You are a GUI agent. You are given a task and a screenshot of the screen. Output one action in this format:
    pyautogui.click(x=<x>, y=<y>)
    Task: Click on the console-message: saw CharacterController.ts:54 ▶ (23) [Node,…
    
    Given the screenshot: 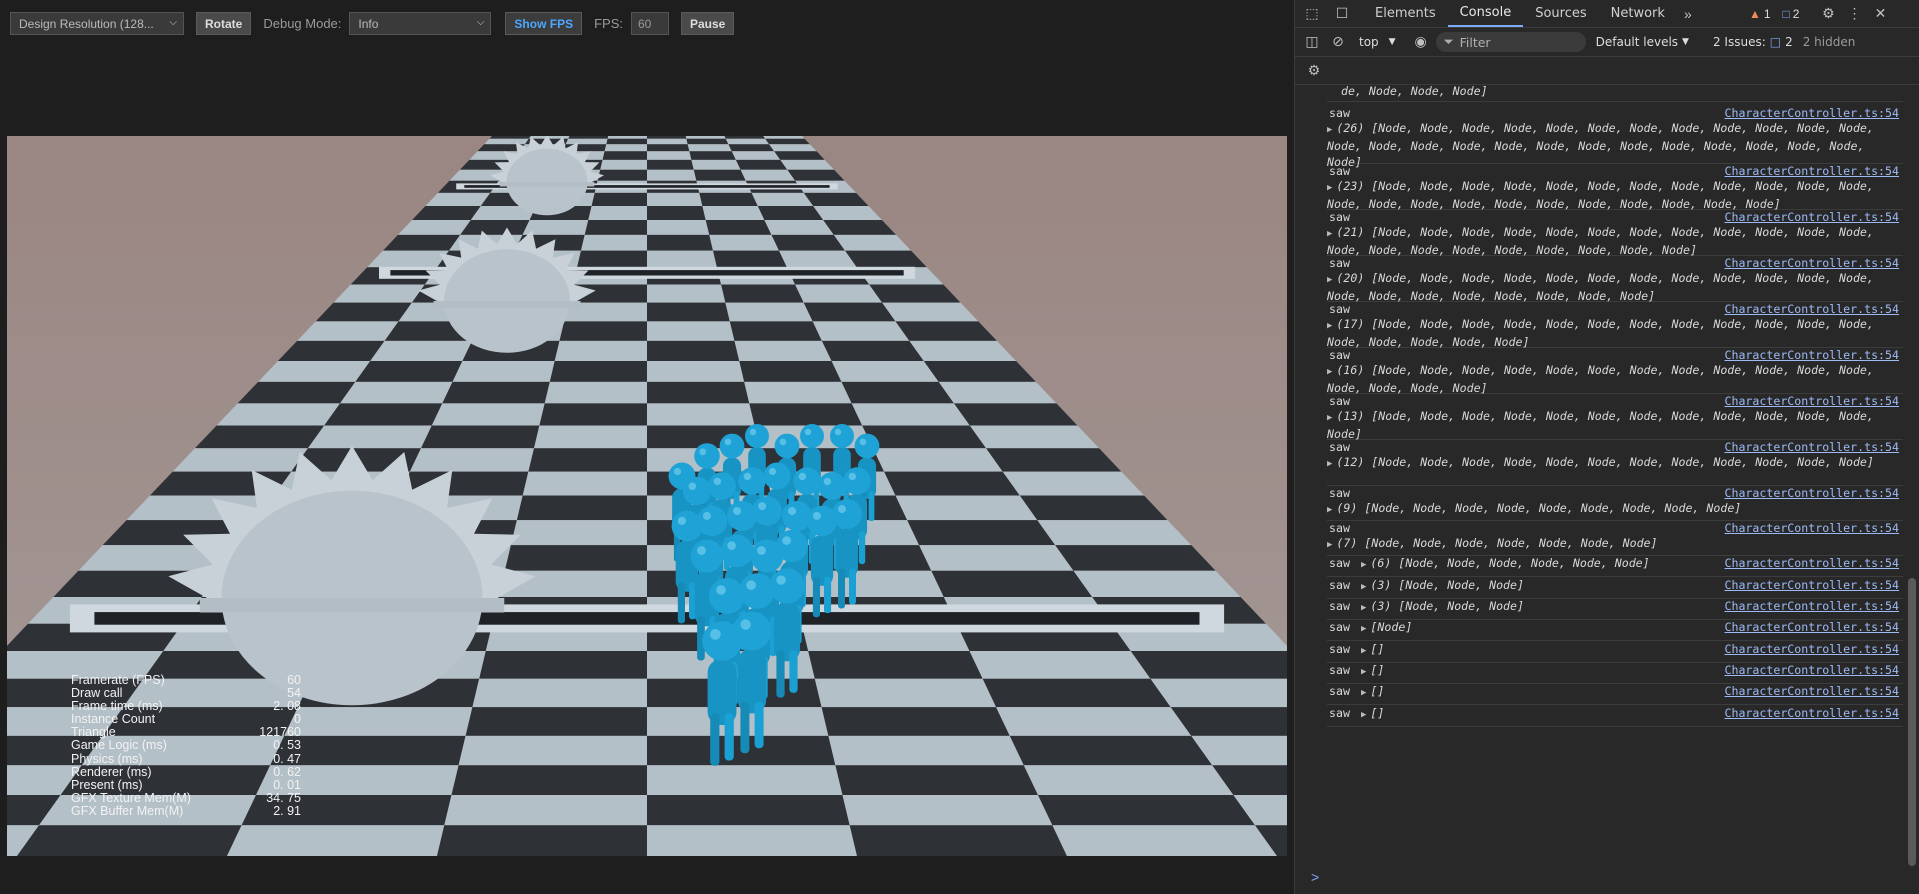 What is the action you would take?
    pyautogui.click(x=1615, y=187)
    